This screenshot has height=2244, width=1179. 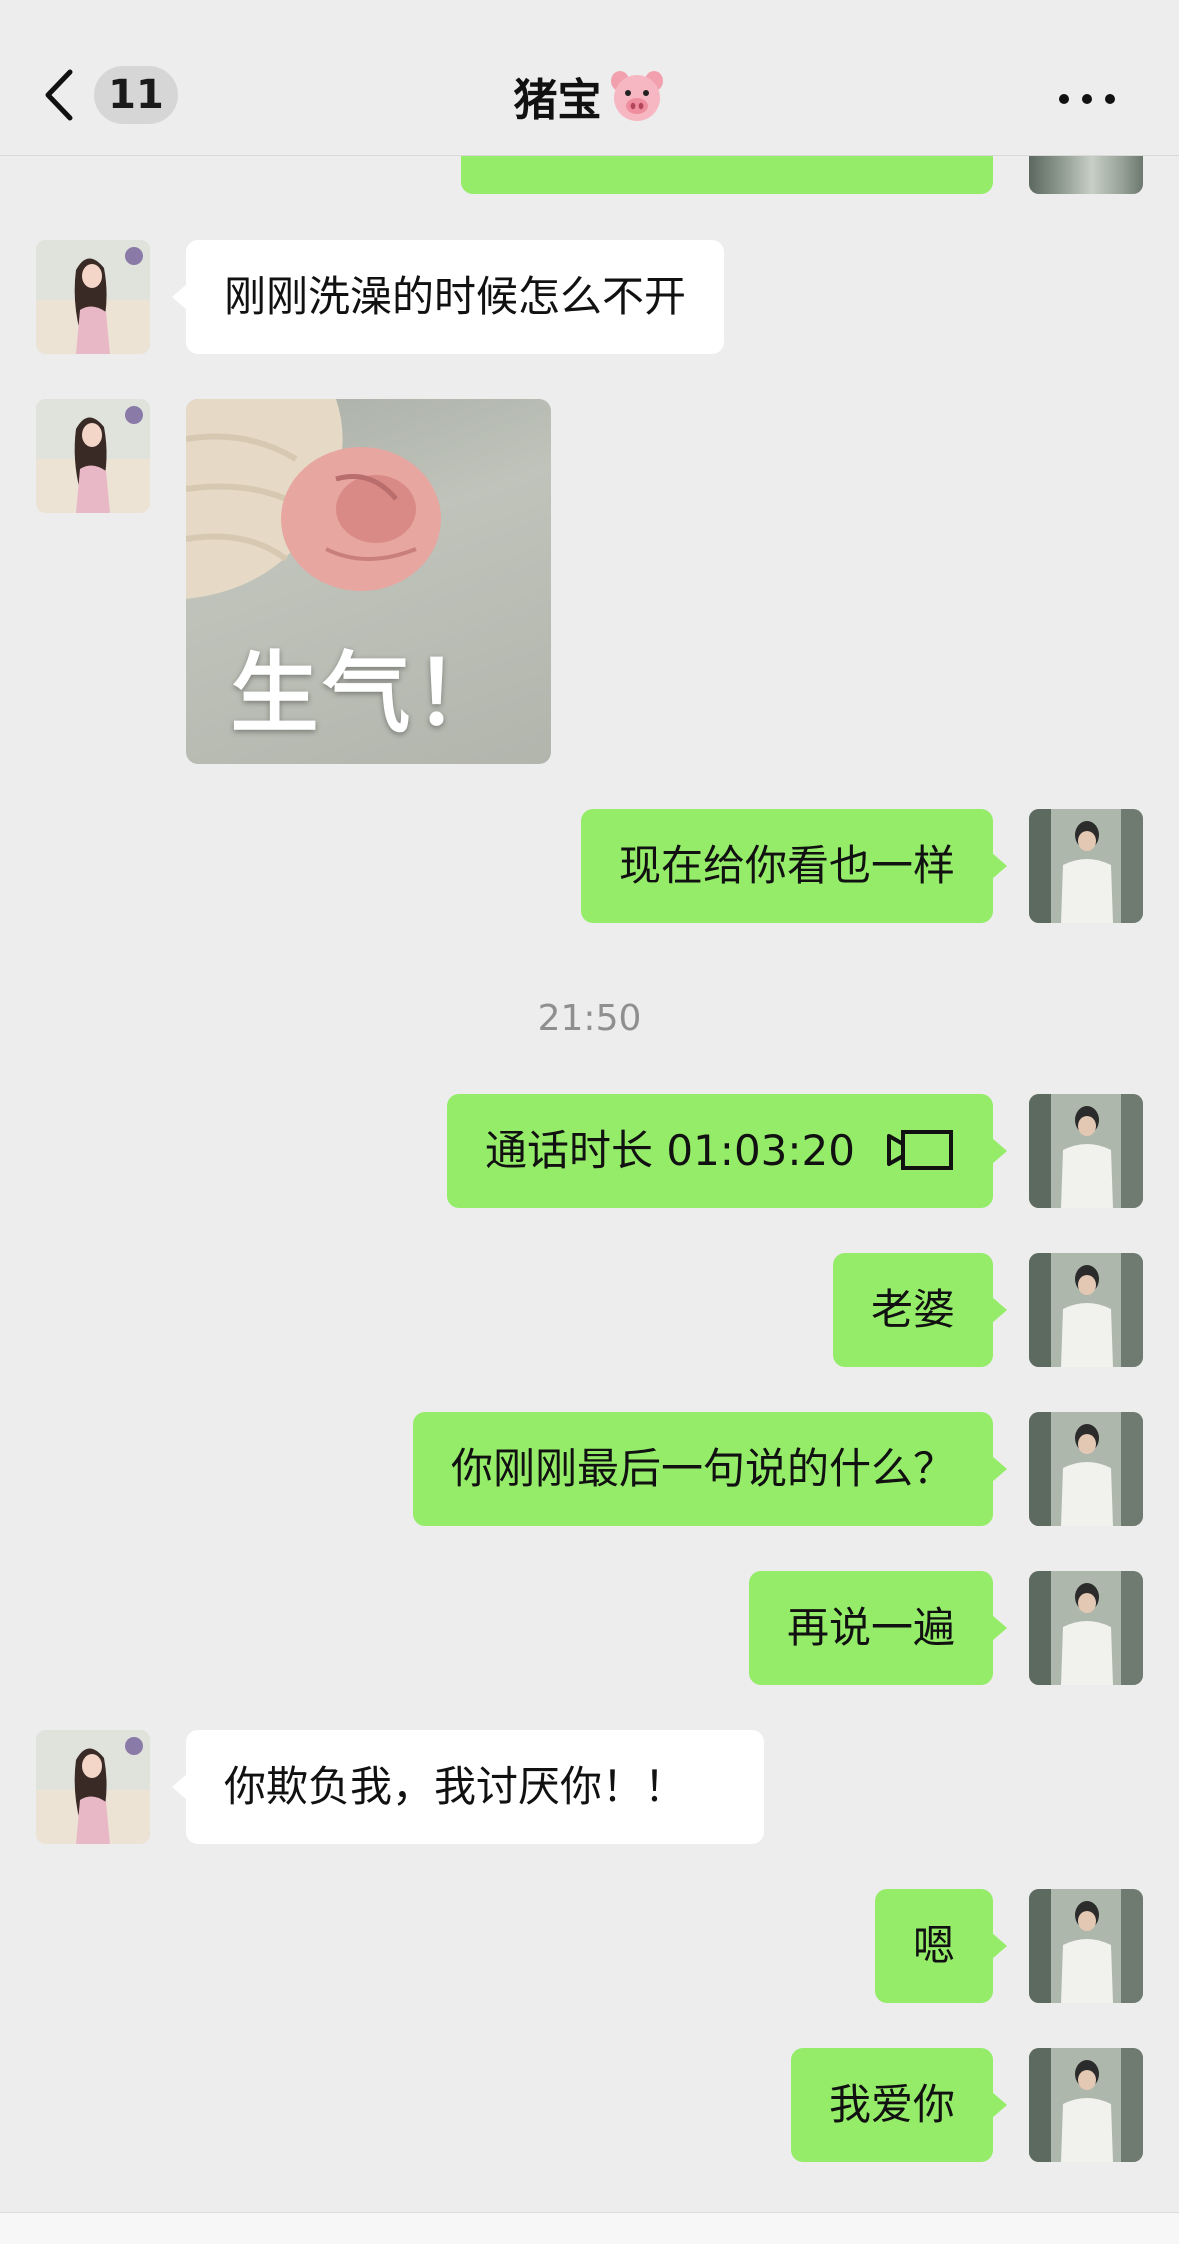 I want to click on message-text: 嗯, so click(x=933, y=1945).